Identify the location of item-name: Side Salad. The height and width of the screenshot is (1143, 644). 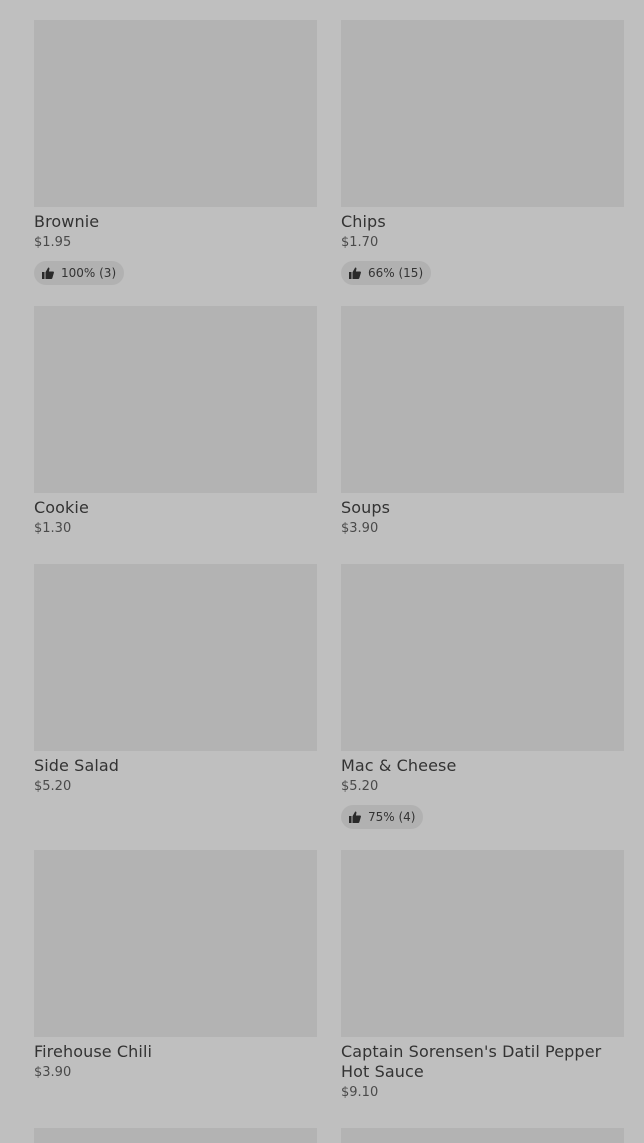
(77, 765).